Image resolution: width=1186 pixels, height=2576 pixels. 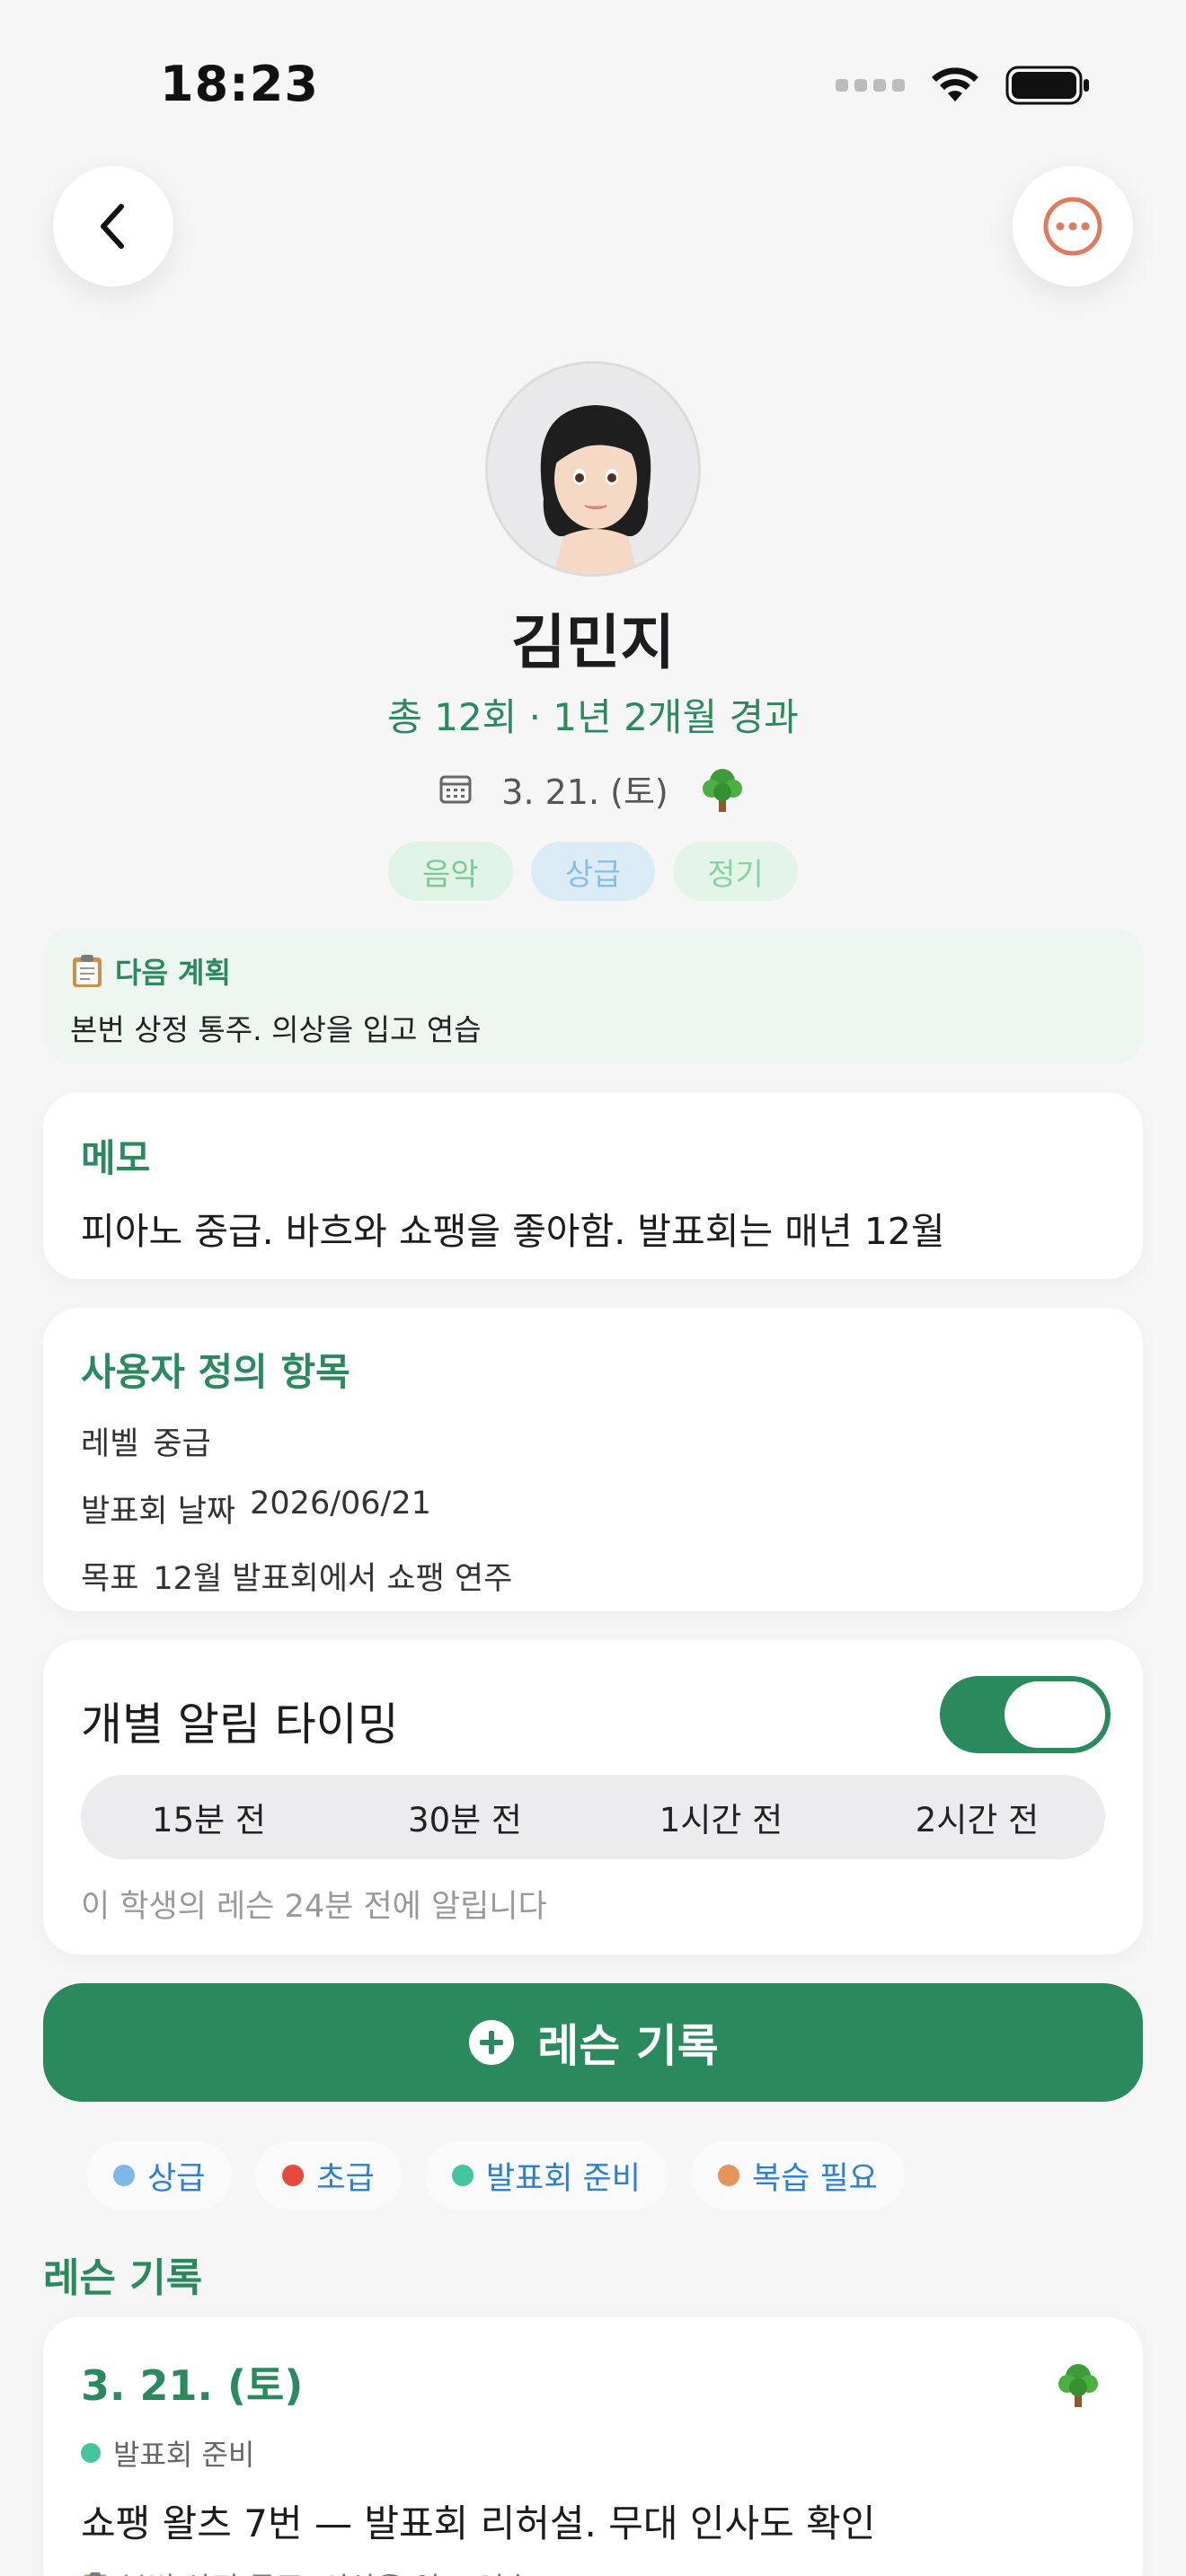 What do you see at coordinates (1047, 85) in the screenshot?
I see `battery-icon` at bounding box center [1047, 85].